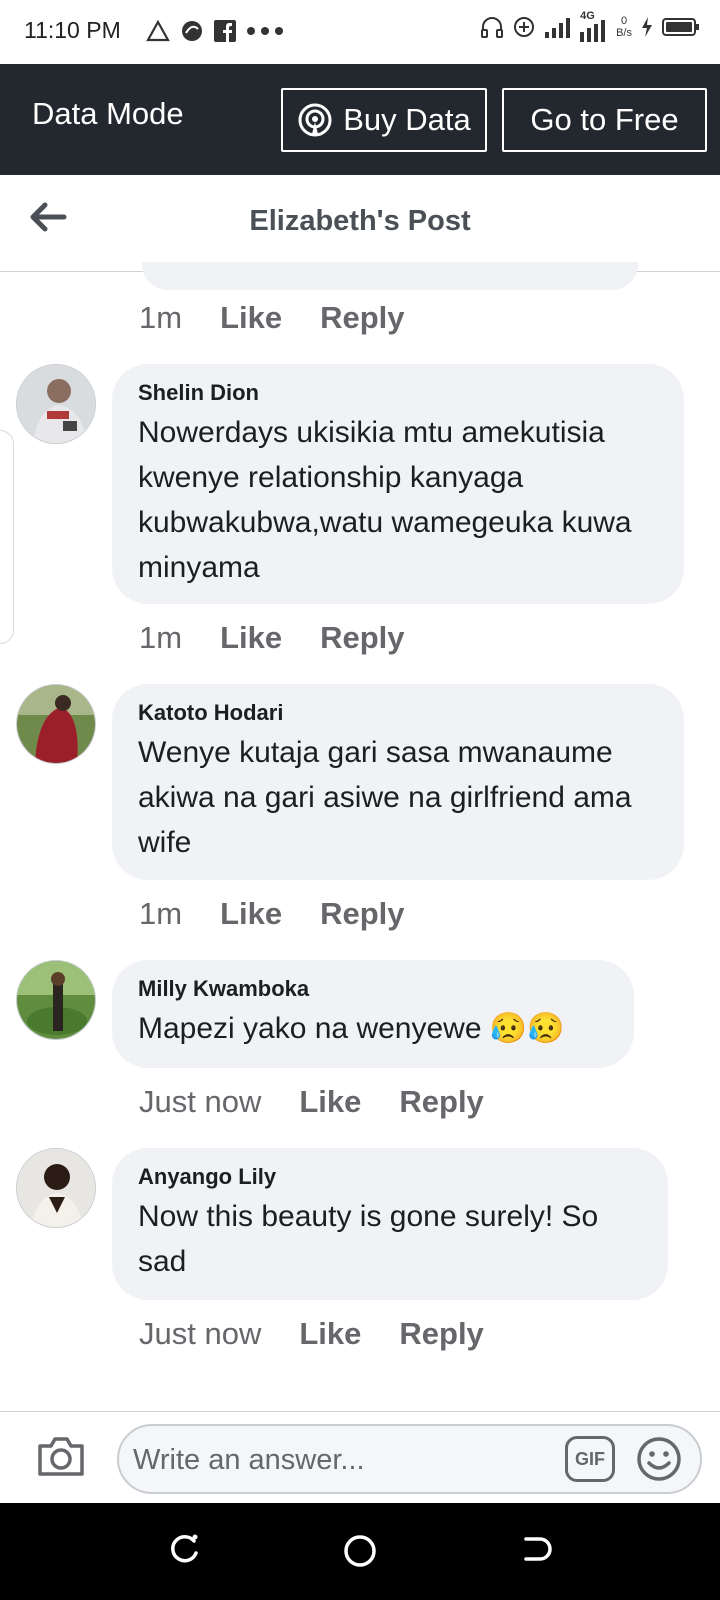 Image resolution: width=720 pixels, height=1600 pixels. I want to click on data-mode-bar: Data Mode Buy Data Go to Free, so click(360, 119).